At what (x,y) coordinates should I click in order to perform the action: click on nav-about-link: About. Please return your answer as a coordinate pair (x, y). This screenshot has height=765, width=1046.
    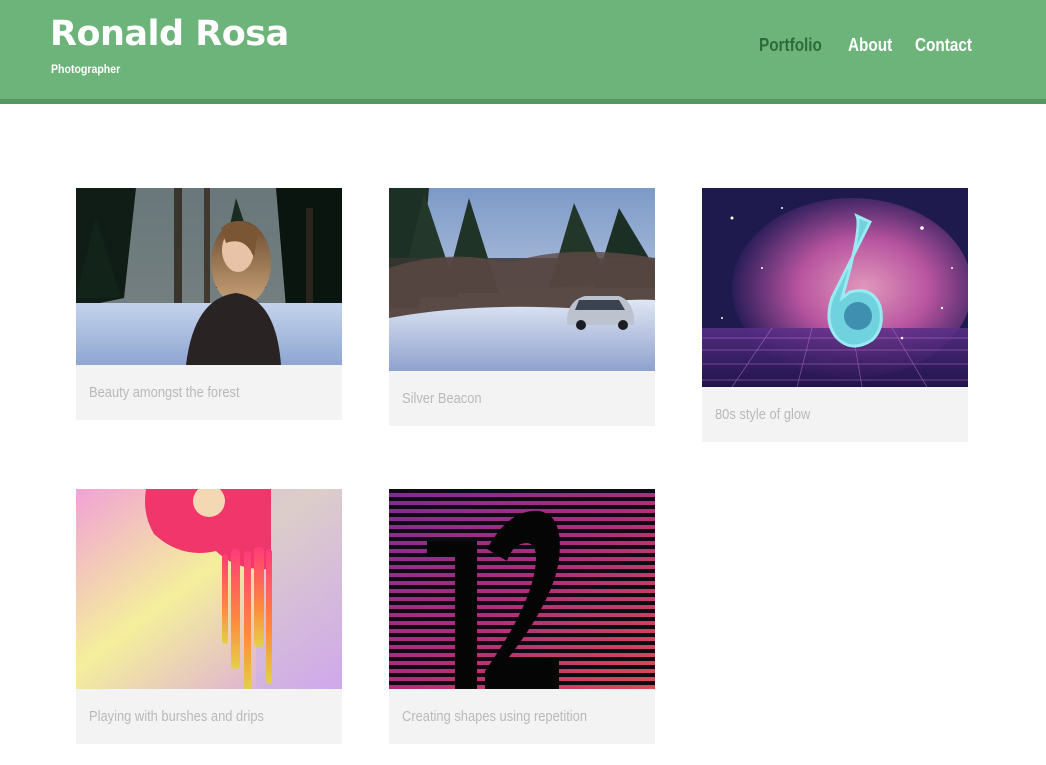
    Looking at the image, I should click on (870, 45).